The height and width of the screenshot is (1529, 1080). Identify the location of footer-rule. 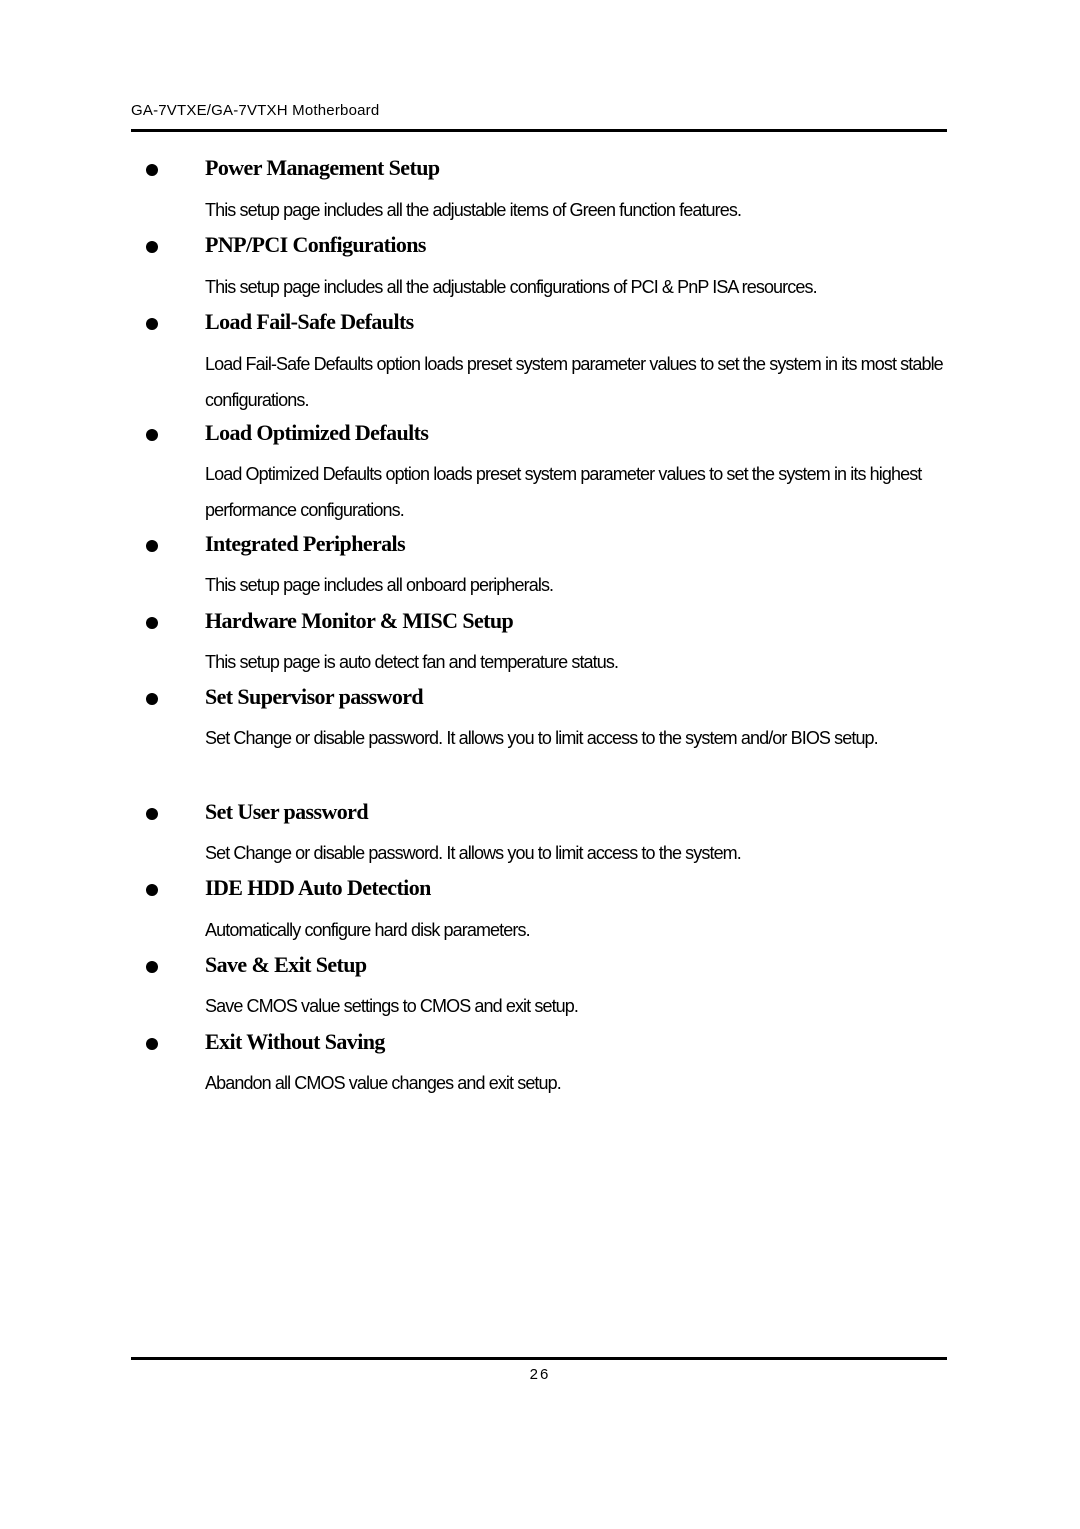
(539, 1358).